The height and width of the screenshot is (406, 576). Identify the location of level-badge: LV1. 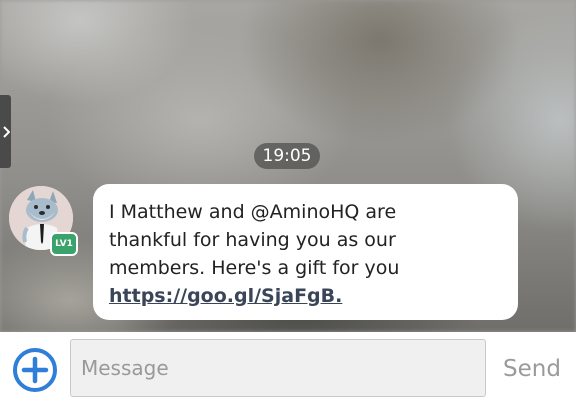
(64, 244).